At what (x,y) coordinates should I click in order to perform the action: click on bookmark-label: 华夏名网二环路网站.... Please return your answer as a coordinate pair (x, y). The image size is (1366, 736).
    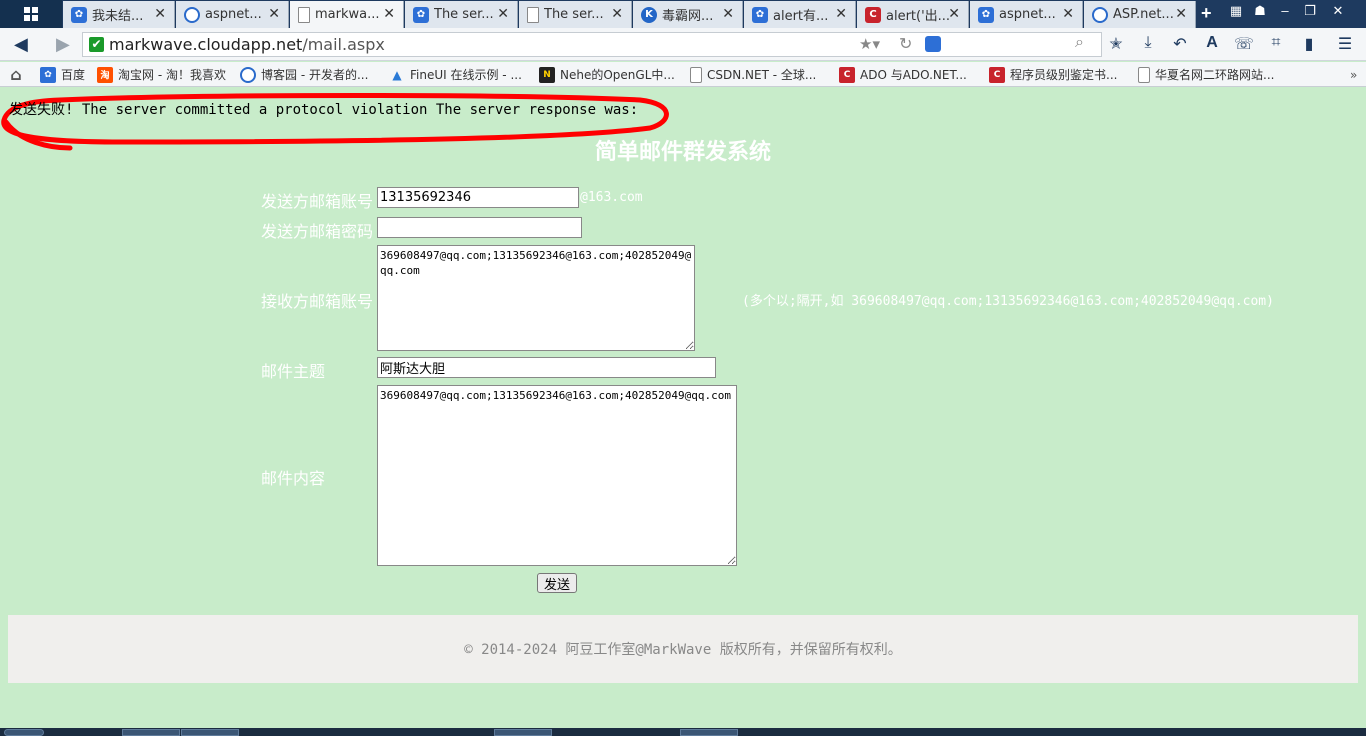
    Looking at the image, I should click on (1215, 75).